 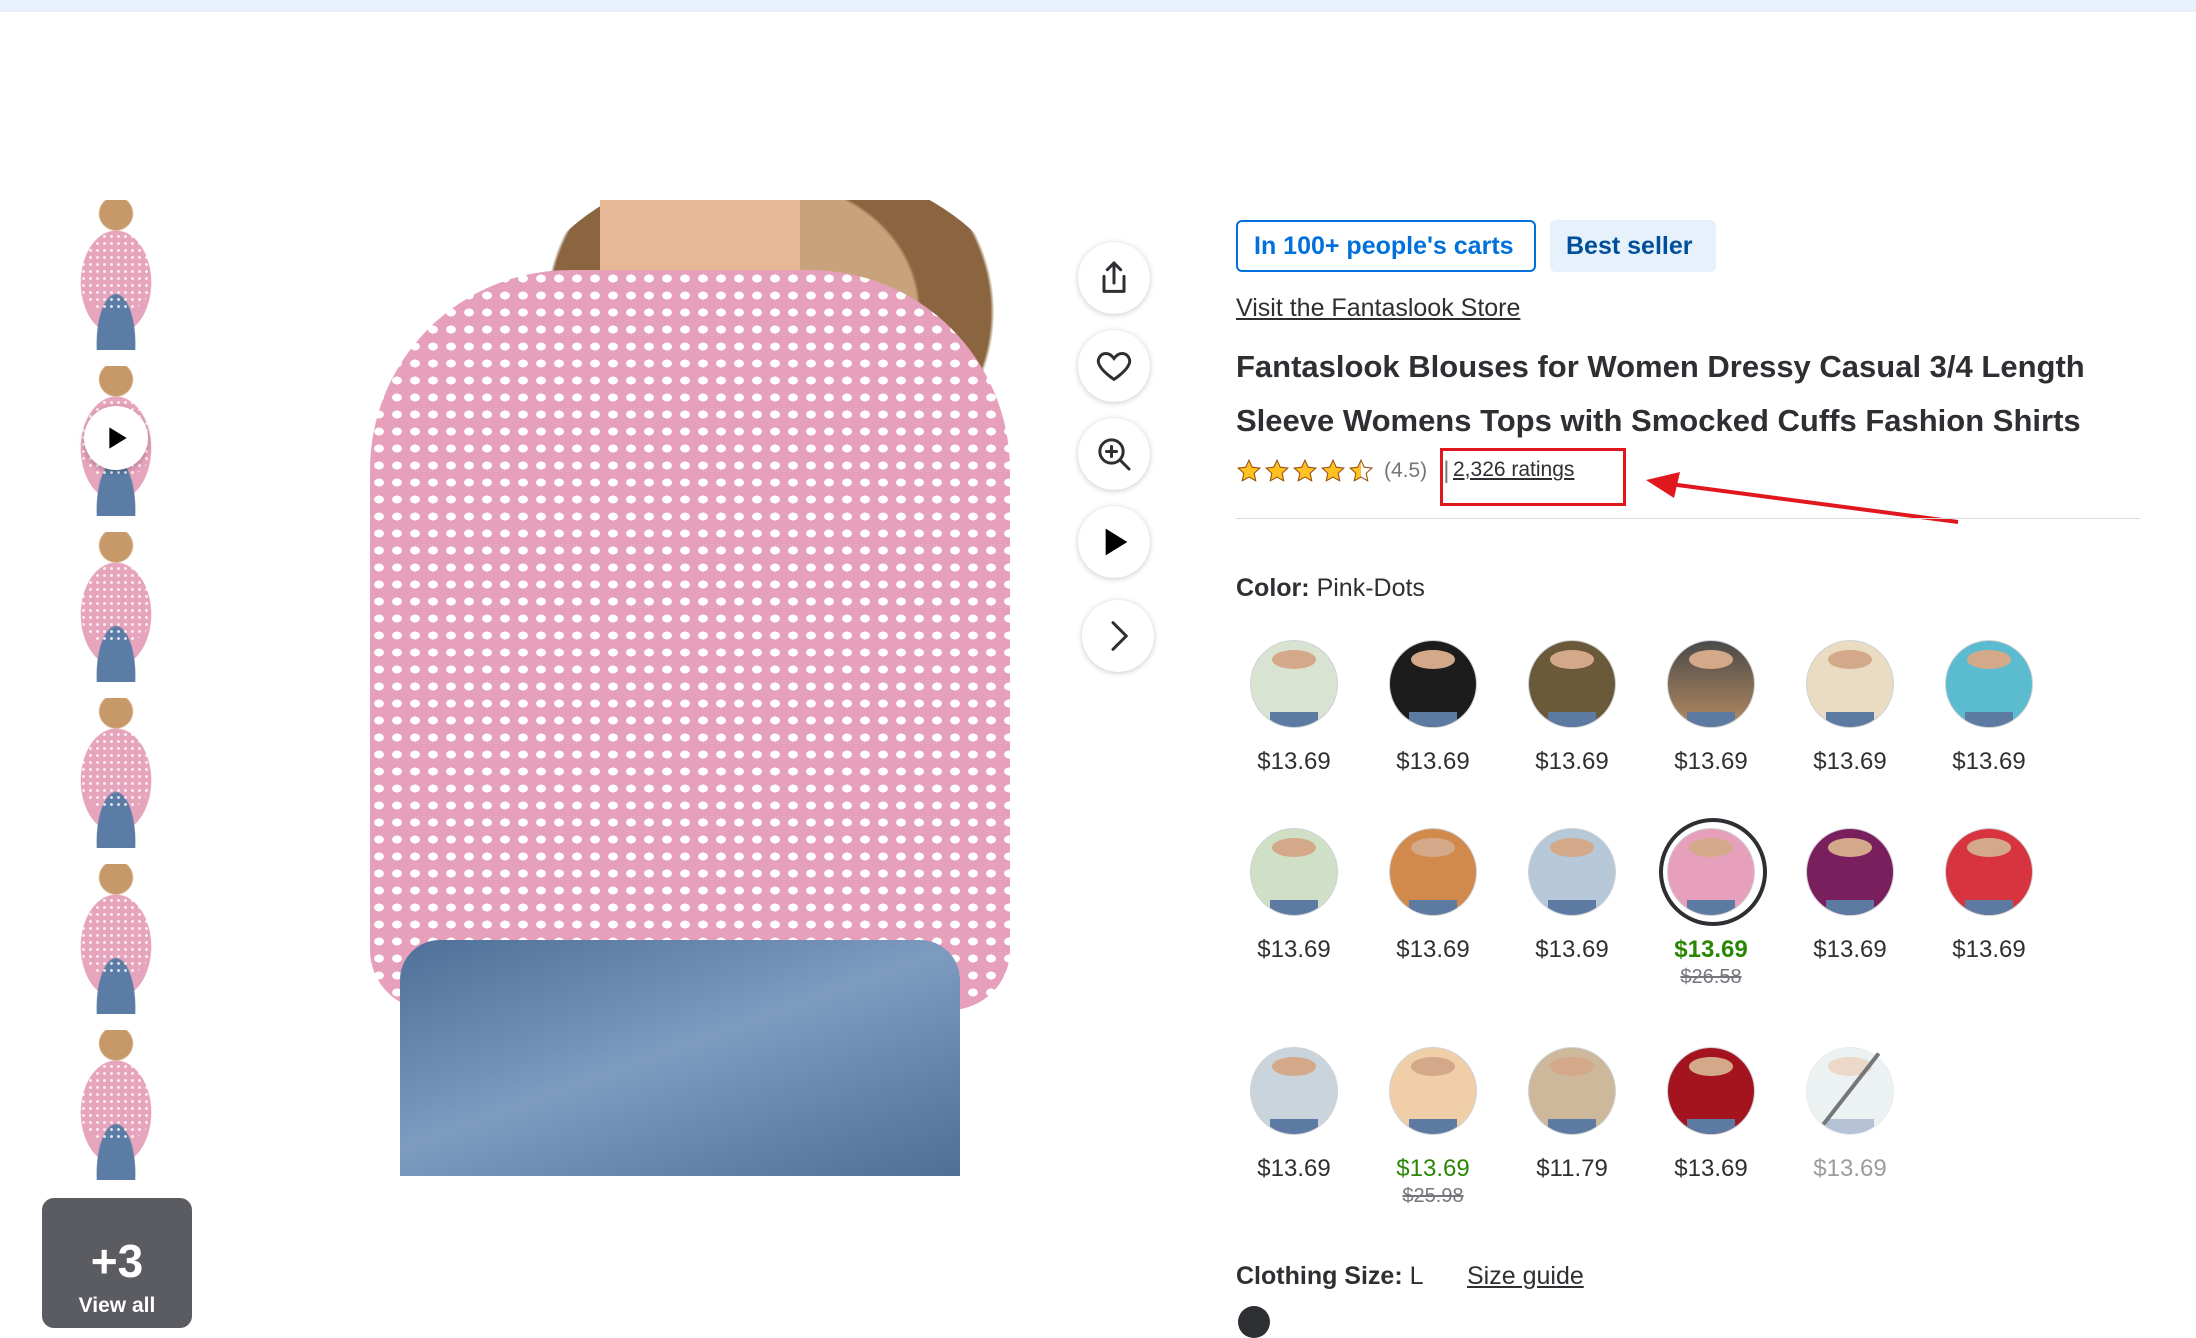 I want to click on star-rating, so click(x=1305, y=471).